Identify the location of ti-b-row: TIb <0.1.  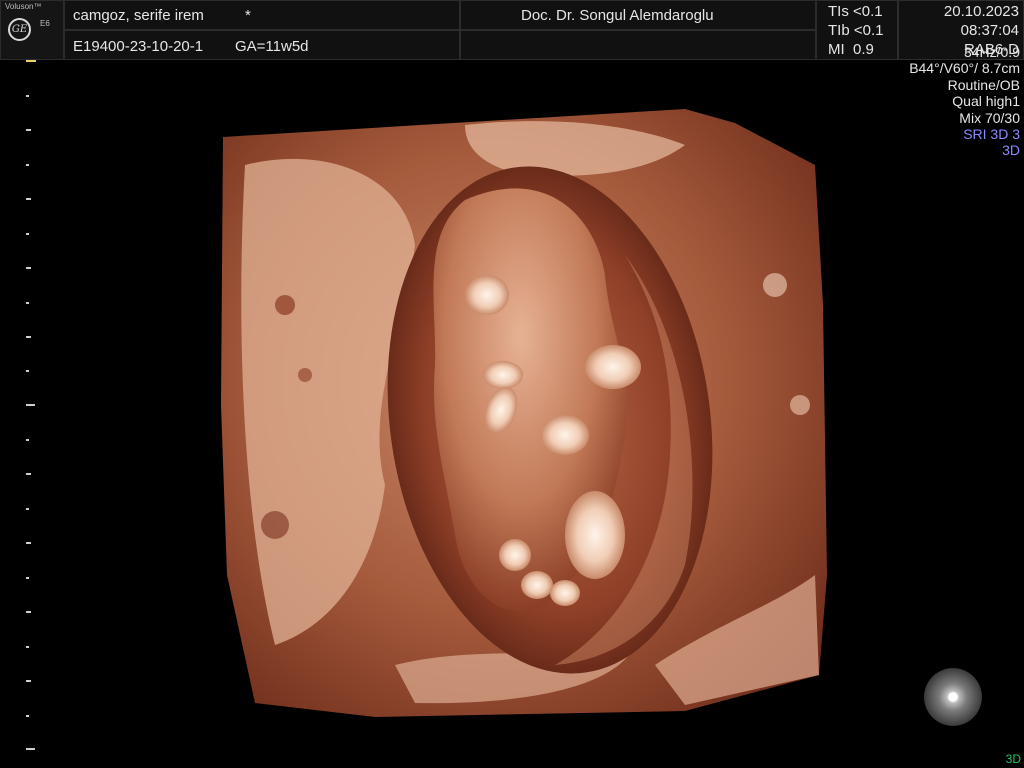
(856, 30).